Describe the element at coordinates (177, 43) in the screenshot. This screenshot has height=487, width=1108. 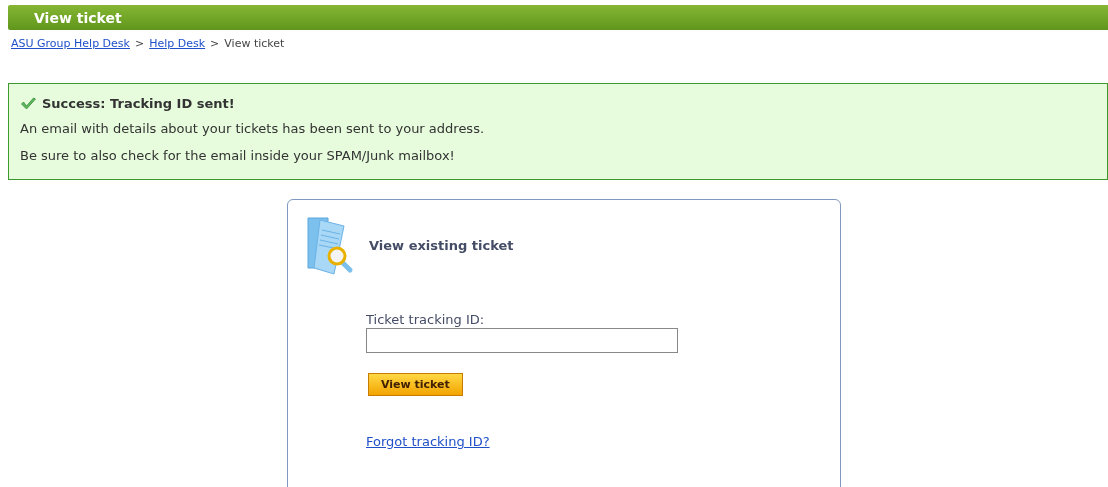
I see `breadcrumb-link: Help Desk` at that location.